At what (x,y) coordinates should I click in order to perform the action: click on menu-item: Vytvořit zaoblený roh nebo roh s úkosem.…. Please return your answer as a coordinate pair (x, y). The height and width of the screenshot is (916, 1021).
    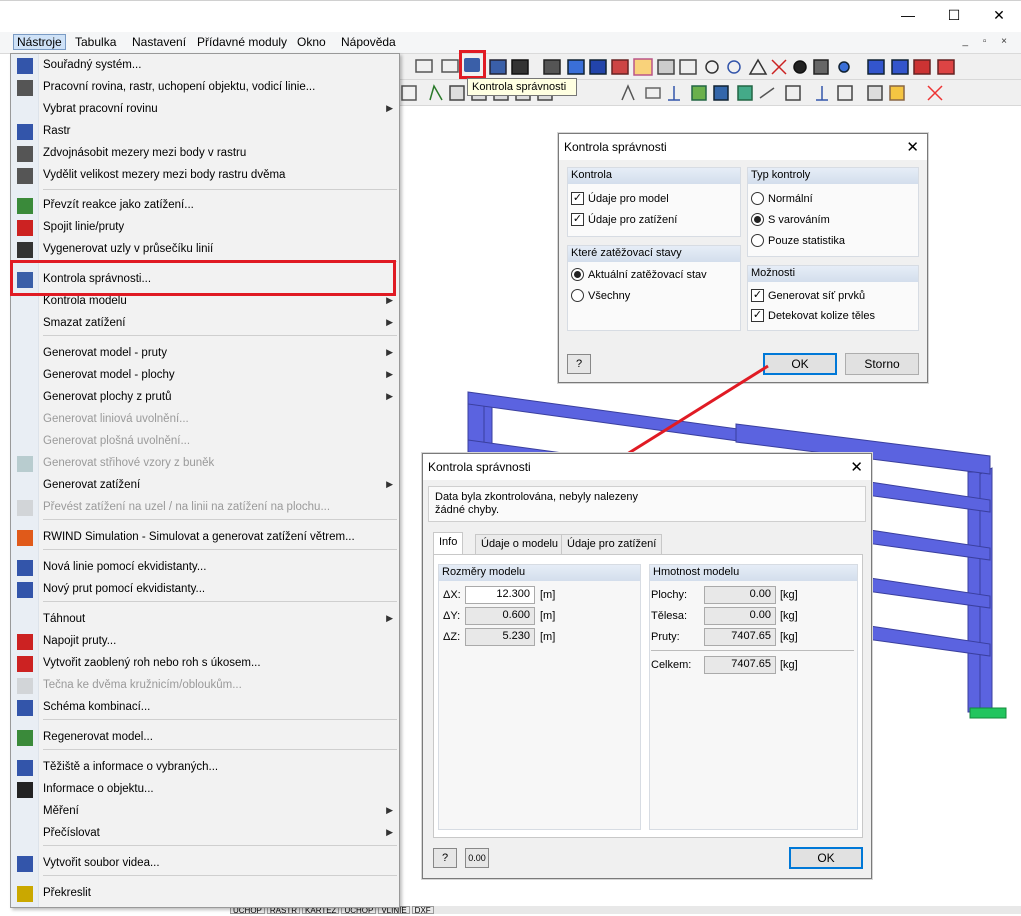
    Looking at the image, I should click on (205, 664).